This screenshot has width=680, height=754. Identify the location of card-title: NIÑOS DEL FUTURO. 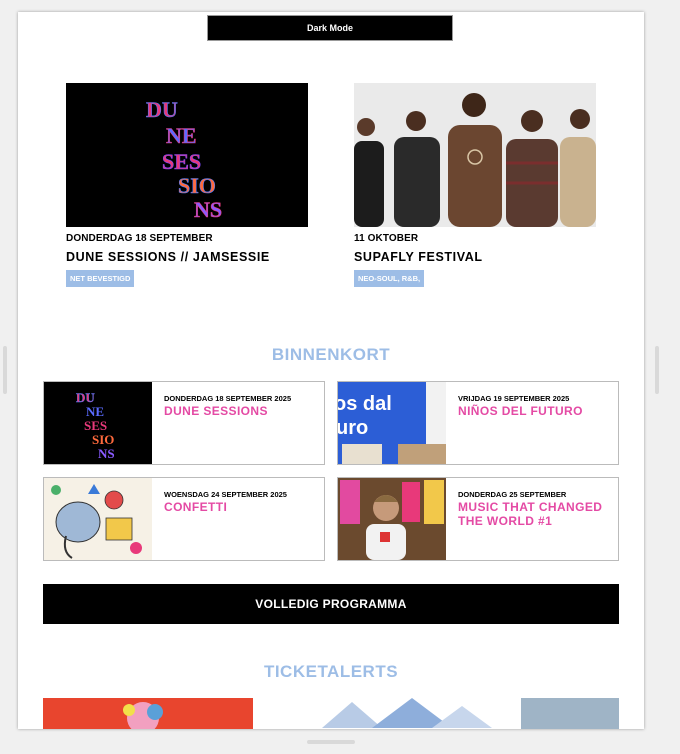
(533, 411).